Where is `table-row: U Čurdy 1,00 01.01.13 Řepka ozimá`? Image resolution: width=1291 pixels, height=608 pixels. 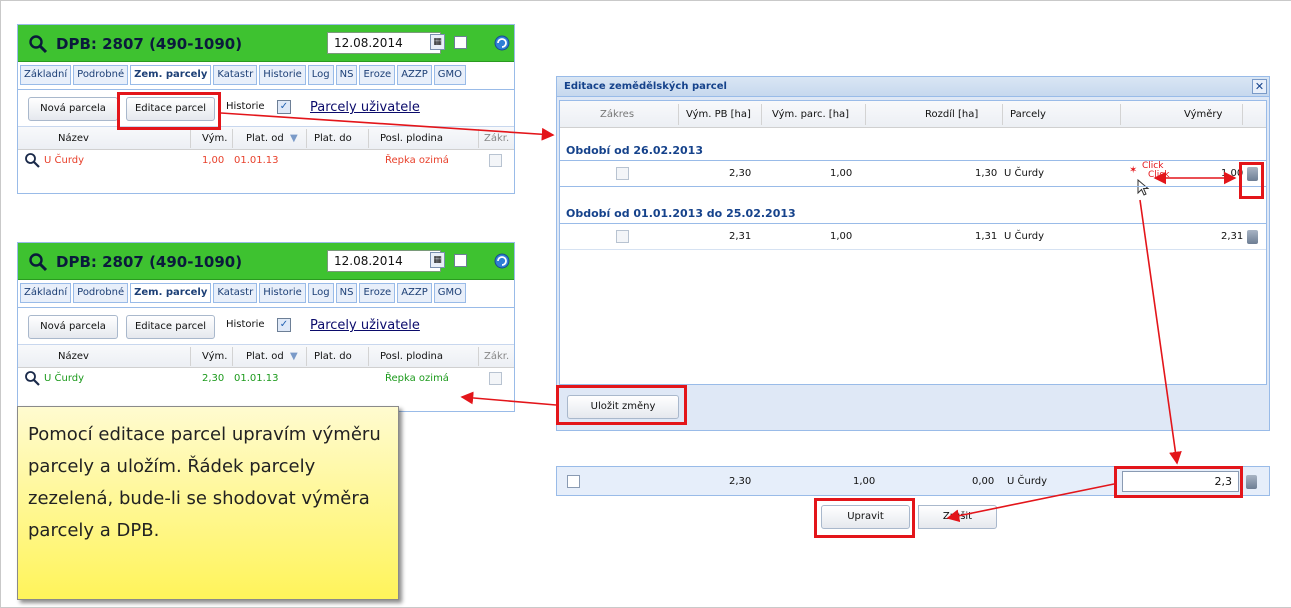
table-row: U Čurdy 1,00 01.01.13 Řepka ozimá is located at coordinates (266, 161).